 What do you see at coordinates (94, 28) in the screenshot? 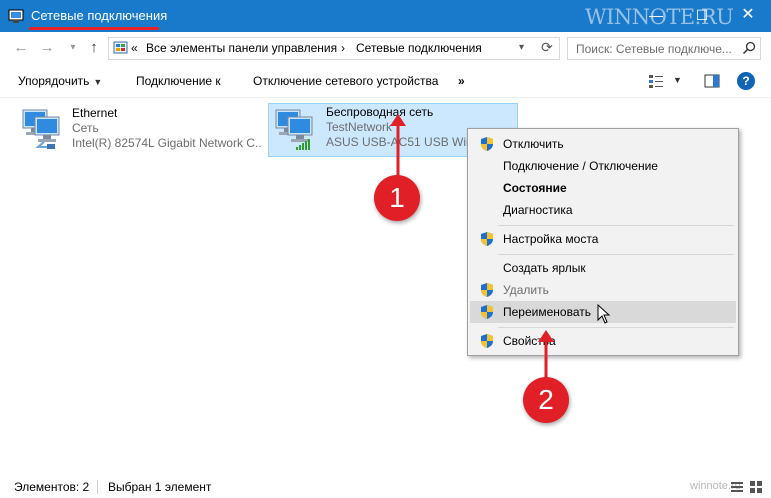
I see `title-highlight-underline` at bounding box center [94, 28].